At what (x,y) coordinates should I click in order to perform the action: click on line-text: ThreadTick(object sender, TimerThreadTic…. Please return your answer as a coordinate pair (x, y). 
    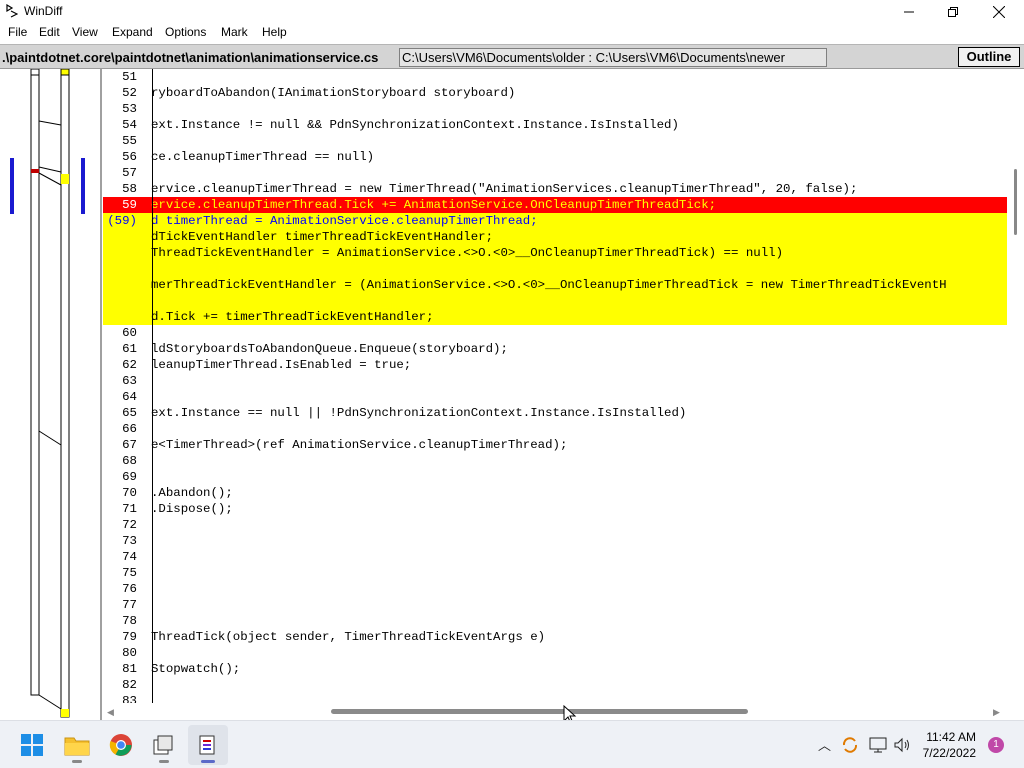
    Looking at the image, I should click on (348, 637).